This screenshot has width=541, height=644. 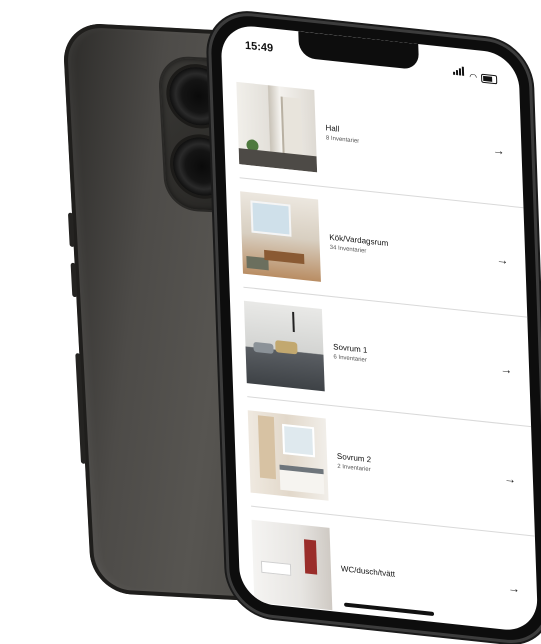 I want to click on room-name: WC/dusch/tvätt, so click(x=368, y=571).